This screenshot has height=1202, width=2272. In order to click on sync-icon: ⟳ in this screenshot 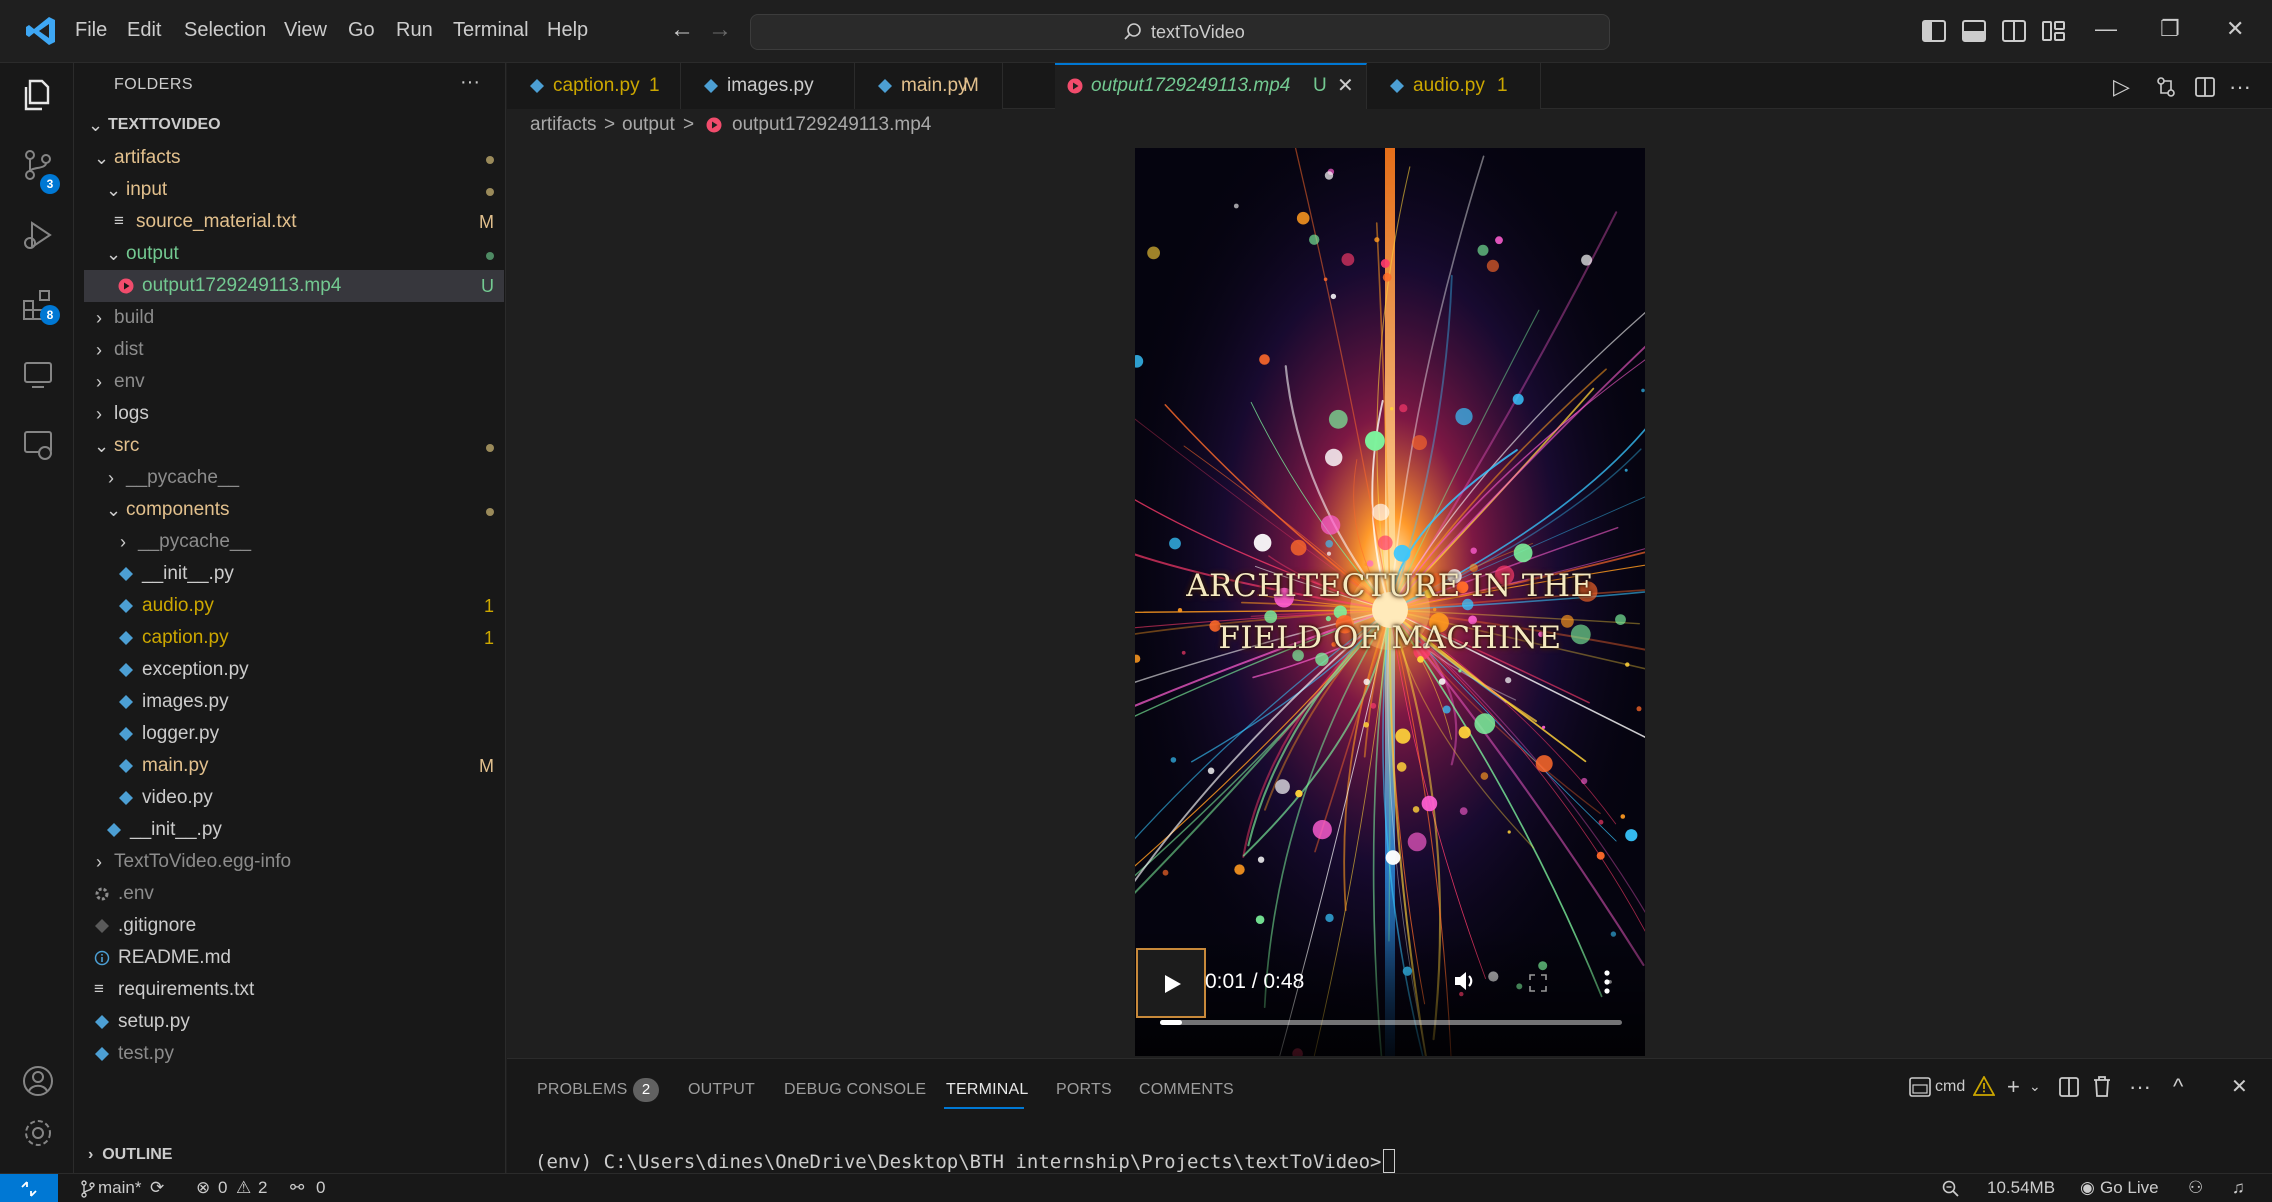, I will do `click(157, 1188)`.